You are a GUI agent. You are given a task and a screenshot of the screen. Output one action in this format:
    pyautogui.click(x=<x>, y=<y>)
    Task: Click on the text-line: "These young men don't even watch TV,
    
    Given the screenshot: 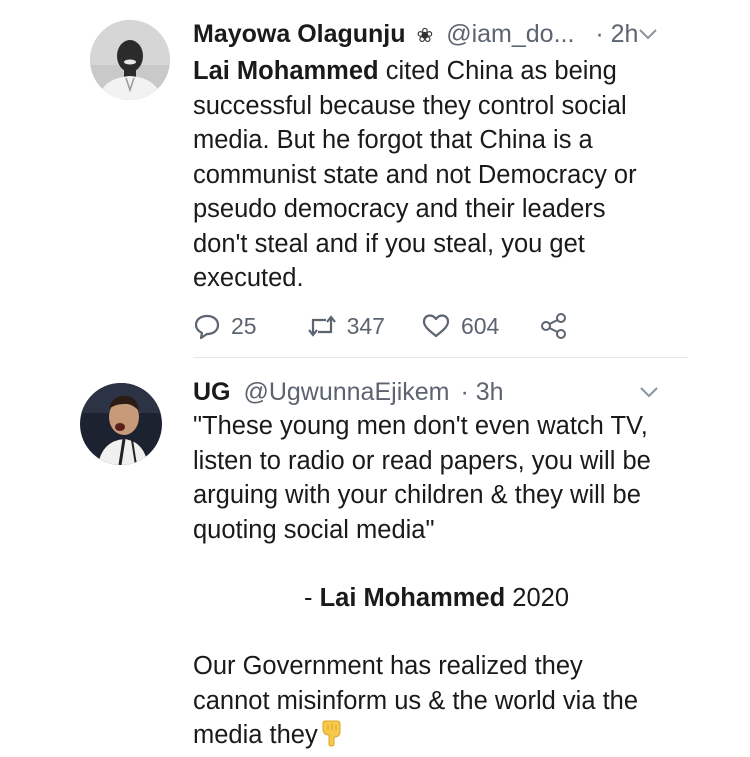 What is the action you would take?
    pyautogui.click(x=420, y=426)
    